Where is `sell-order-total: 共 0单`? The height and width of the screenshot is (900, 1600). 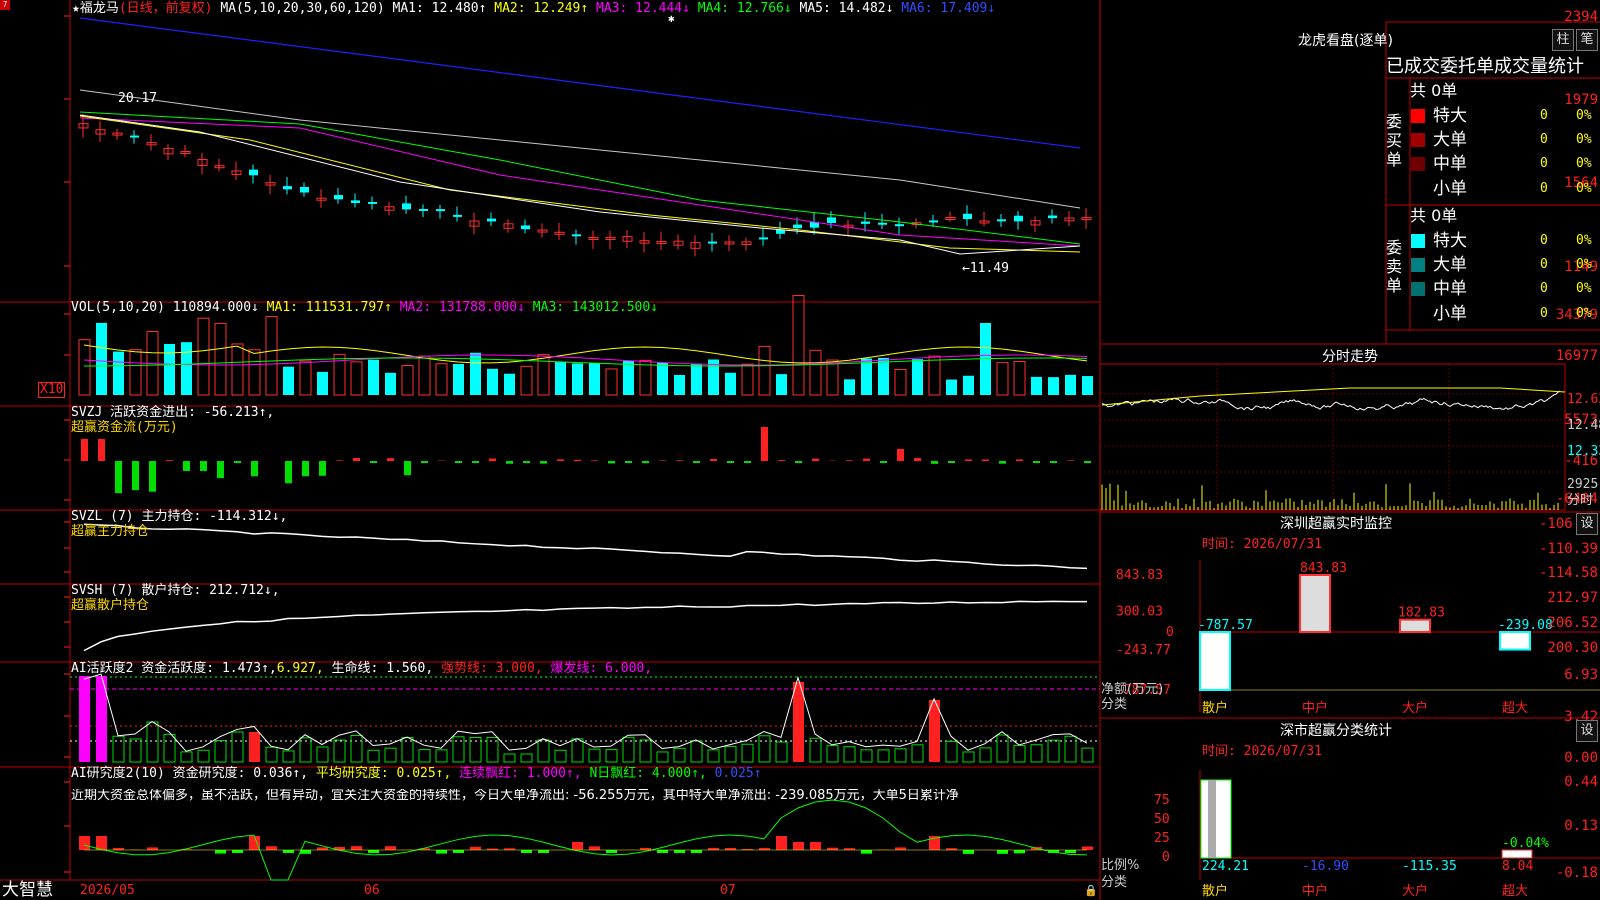
sell-order-total: 共 0单 is located at coordinates (1434, 215).